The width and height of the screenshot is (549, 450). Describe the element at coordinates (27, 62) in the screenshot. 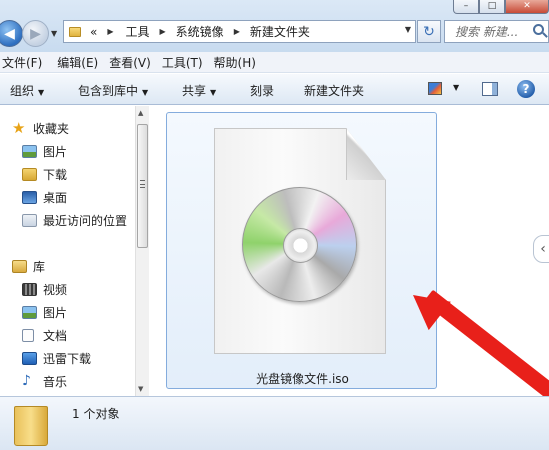

I see `menu-file: 文件(F)` at that location.